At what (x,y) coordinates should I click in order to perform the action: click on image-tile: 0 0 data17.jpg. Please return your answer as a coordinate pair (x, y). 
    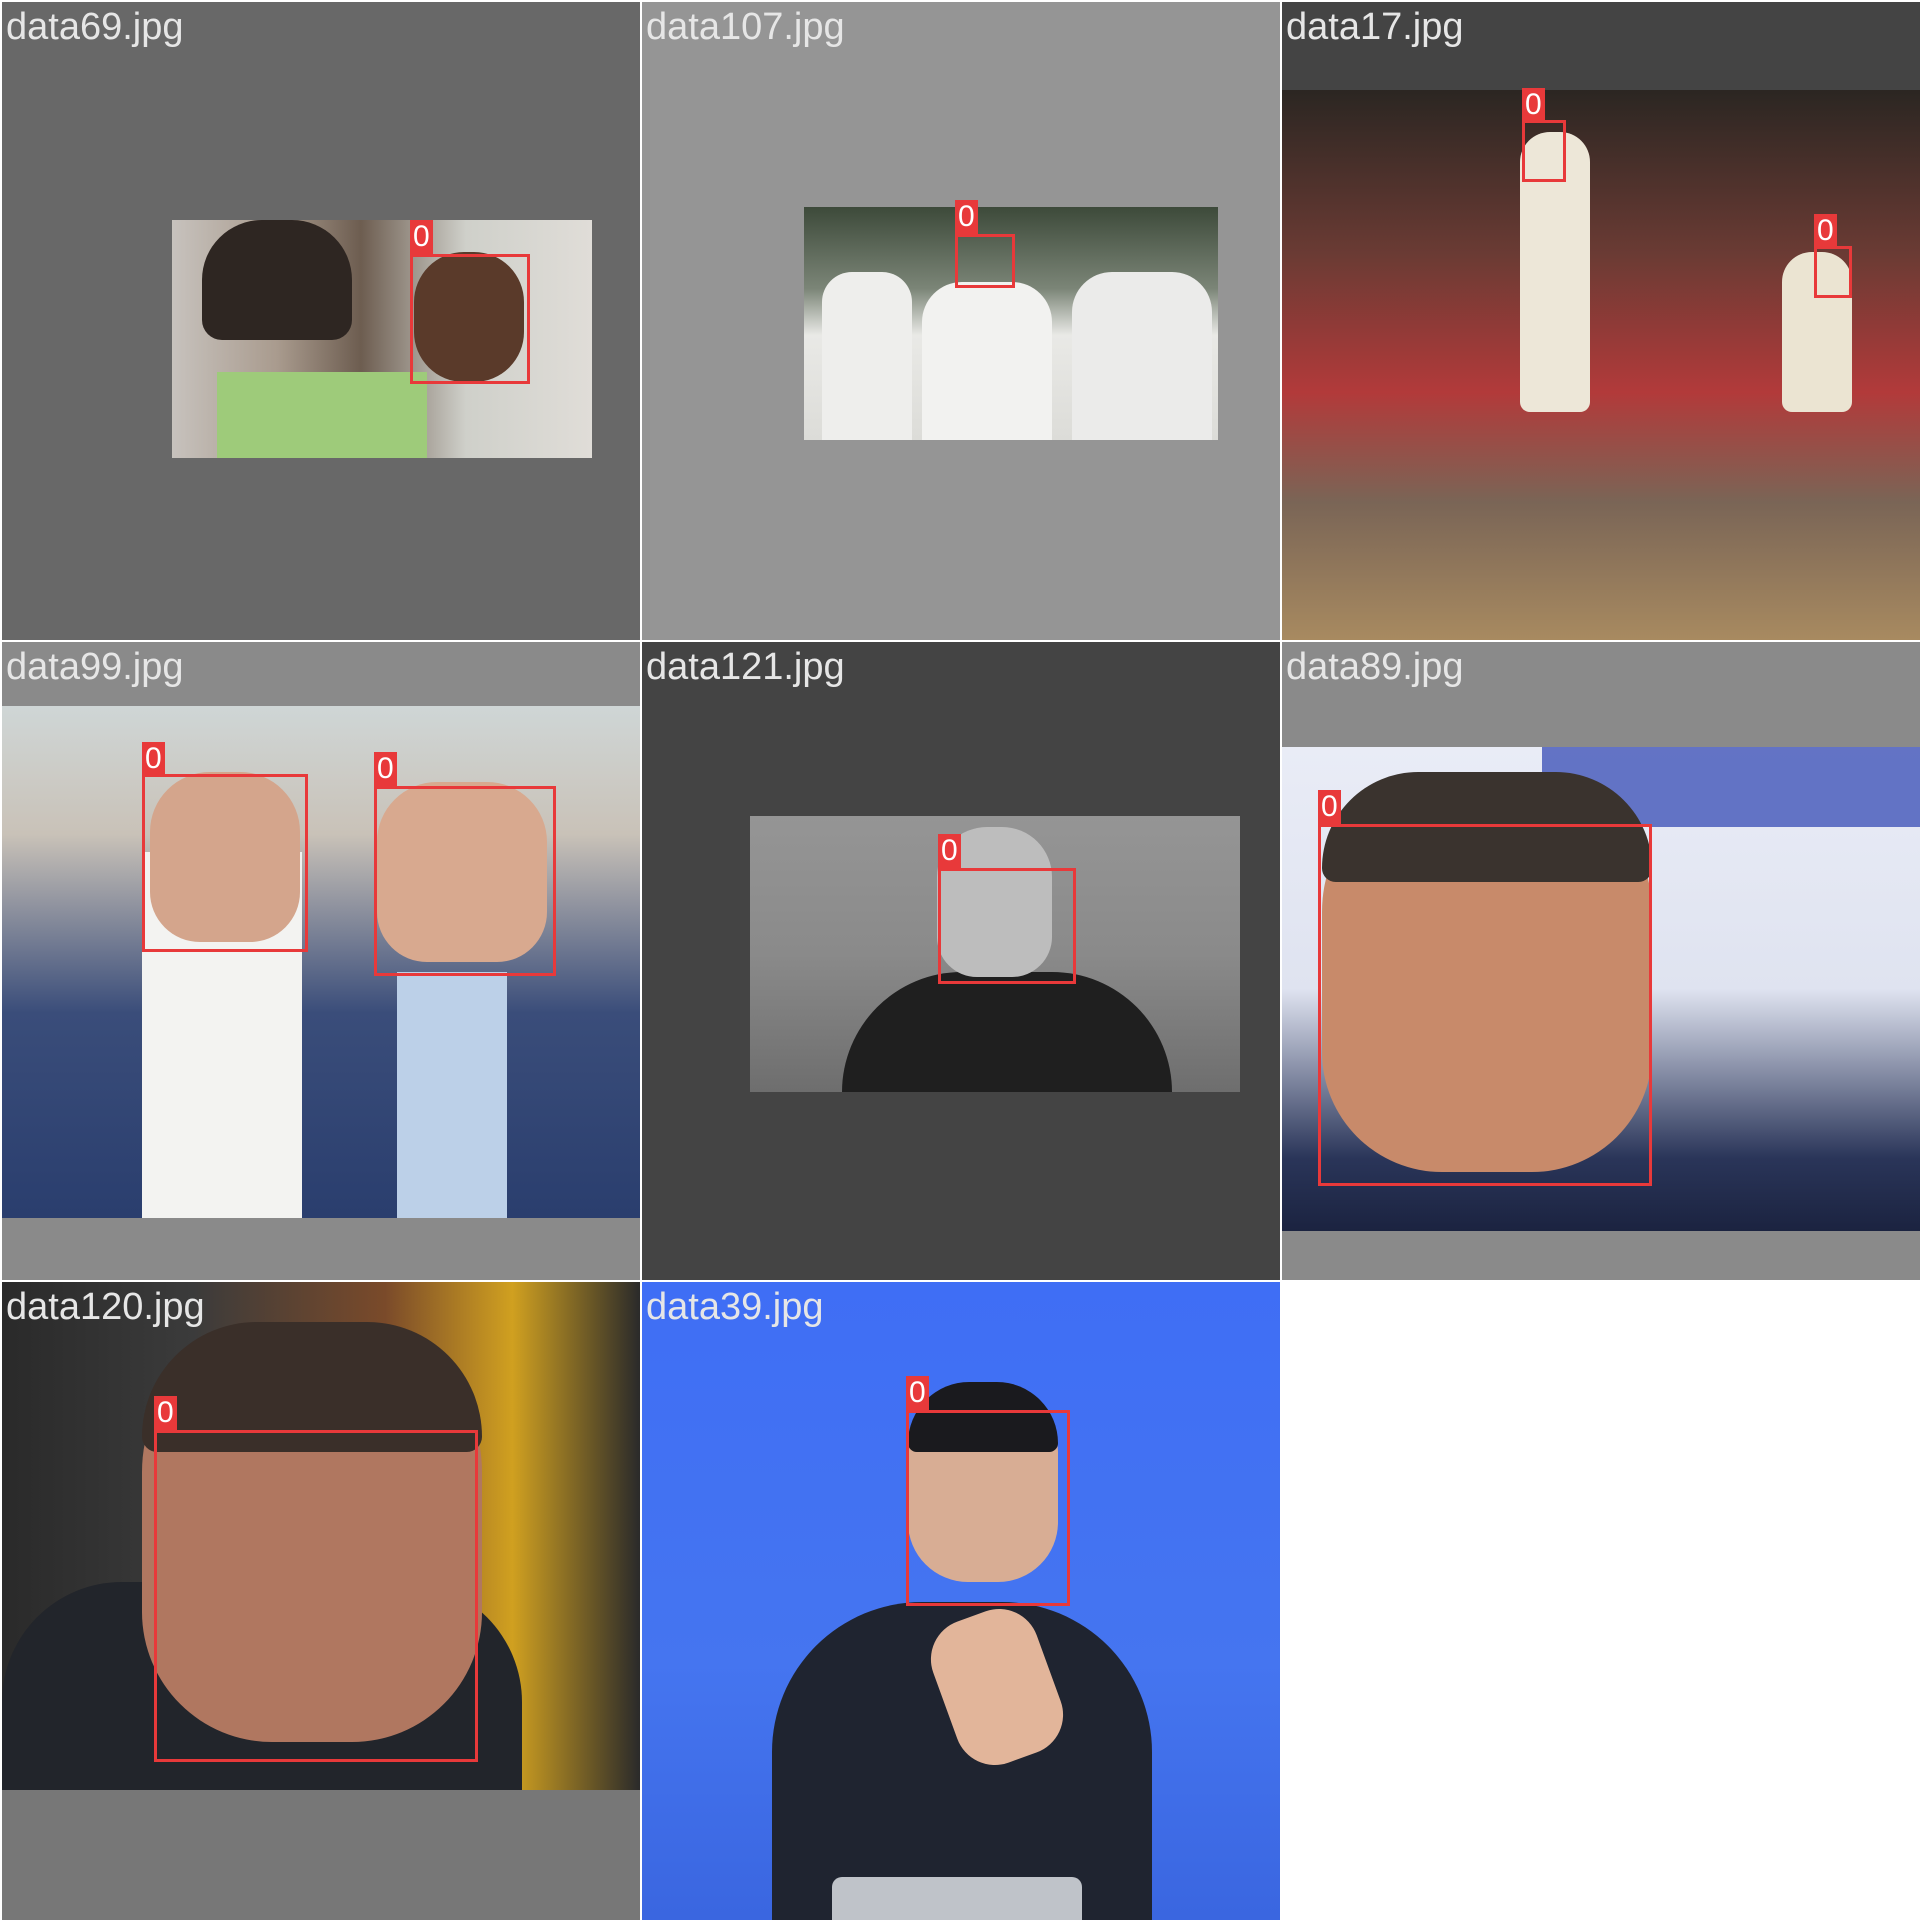
    Looking at the image, I should click on (1601, 321).